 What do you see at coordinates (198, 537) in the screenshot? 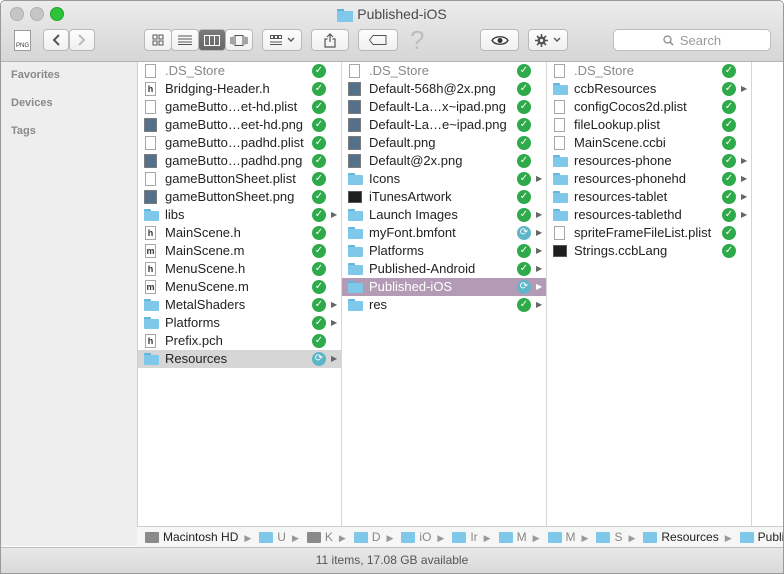
I see `path-disk: Macintosh HD ▶` at bounding box center [198, 537].